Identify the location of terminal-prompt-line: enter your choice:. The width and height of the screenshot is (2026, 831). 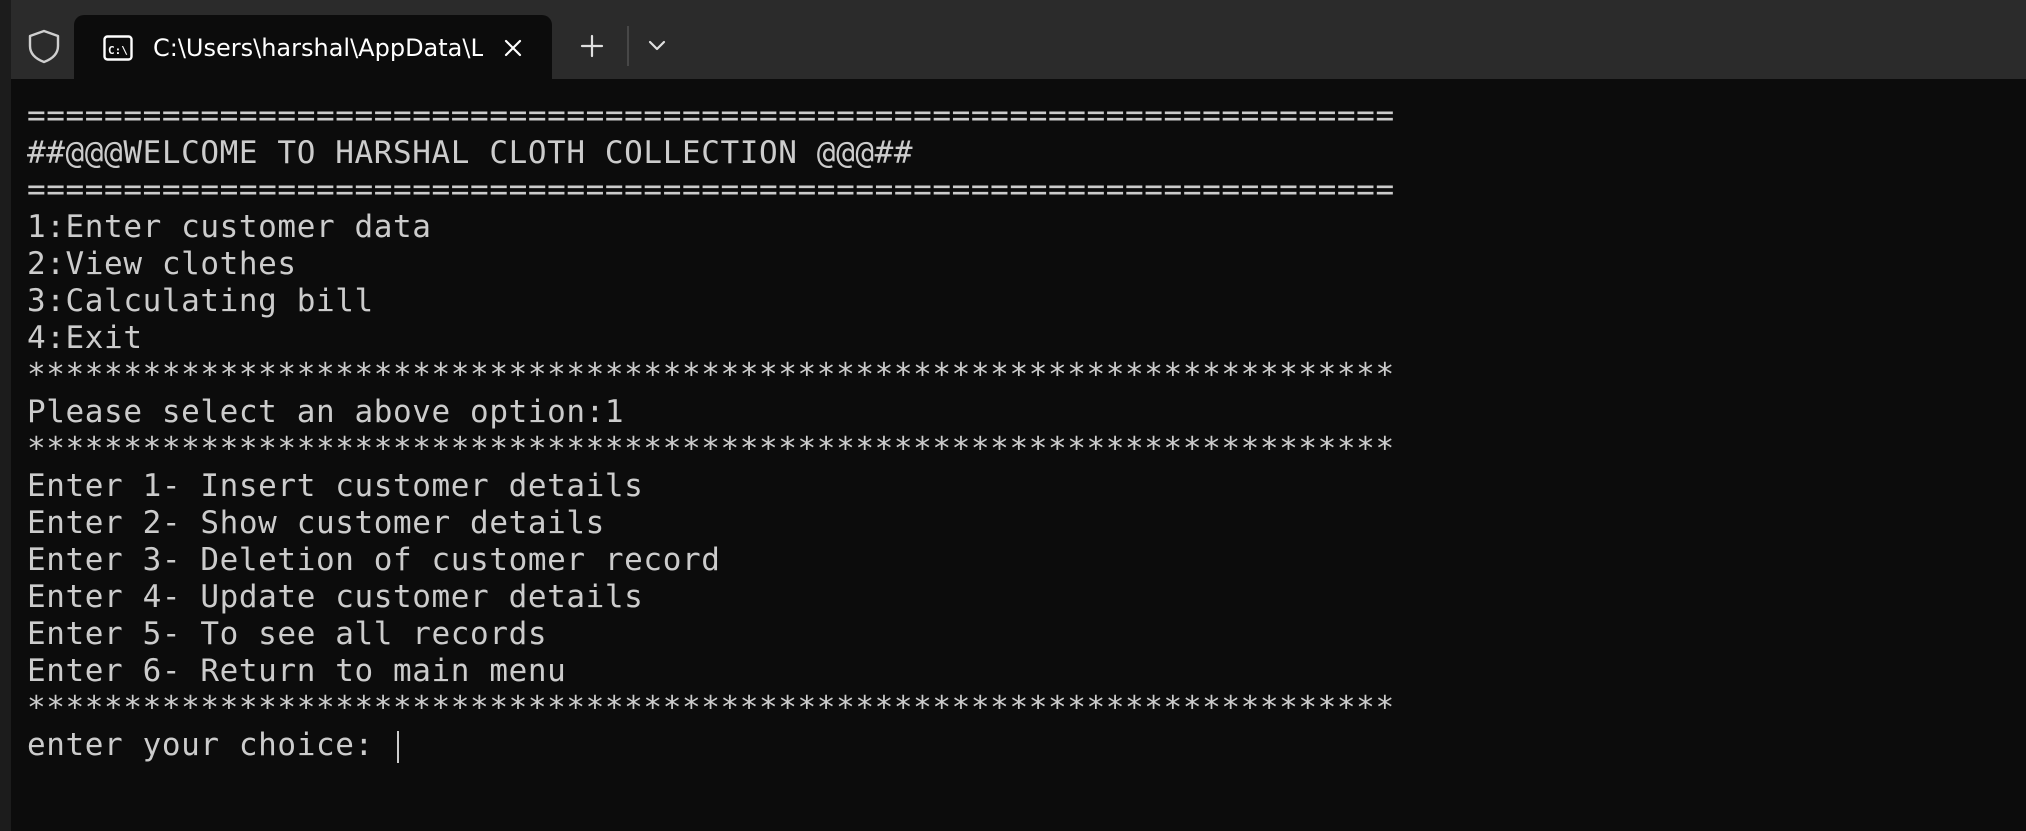
(711, 745).